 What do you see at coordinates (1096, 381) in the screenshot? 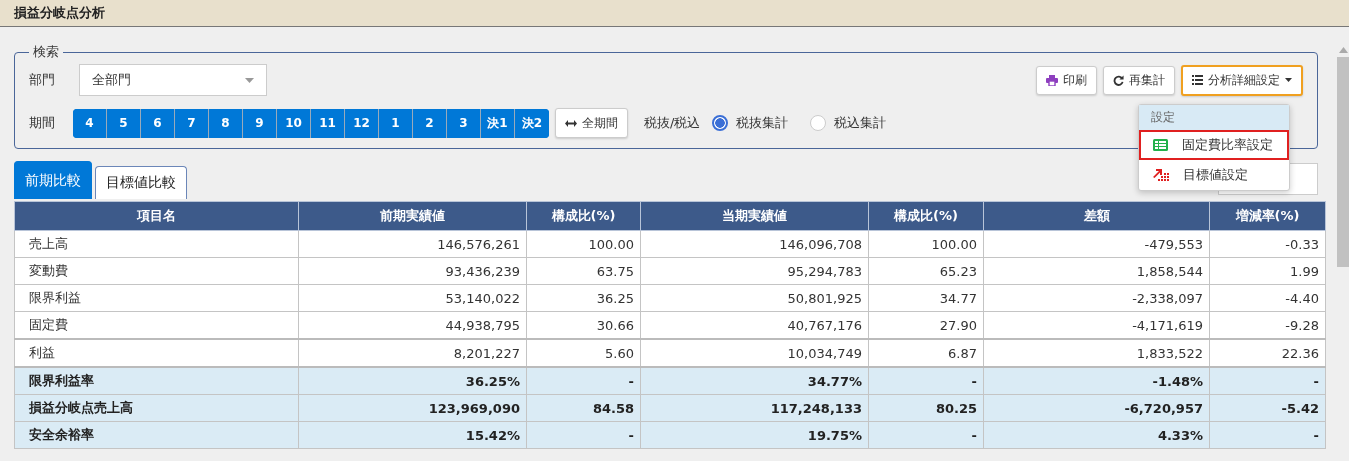
I see `table-cell: -1.48%` at bounding box center [1096, 381].